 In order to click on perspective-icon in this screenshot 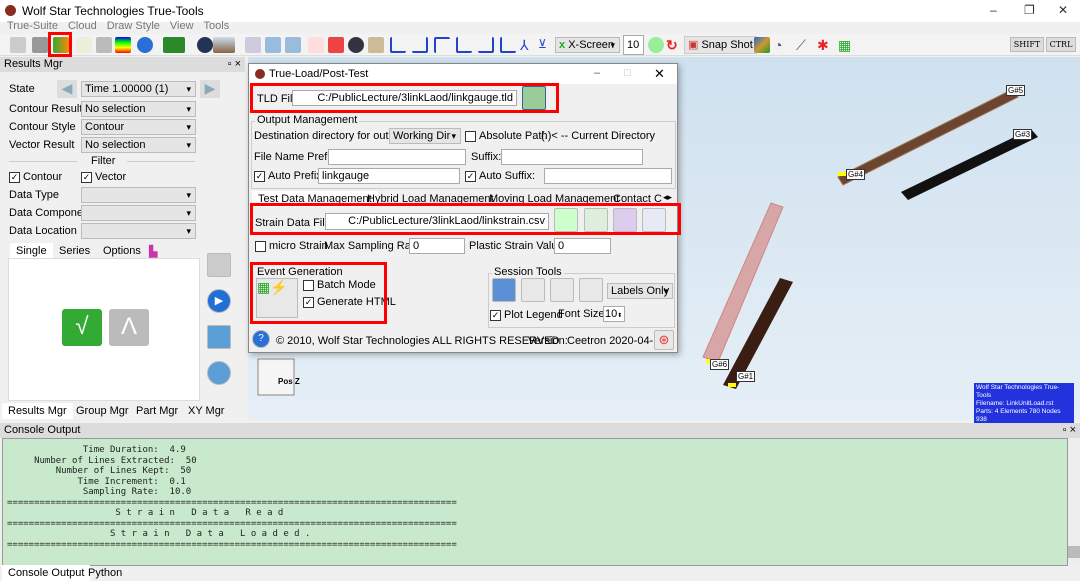, I will do `click(376, 45)`.